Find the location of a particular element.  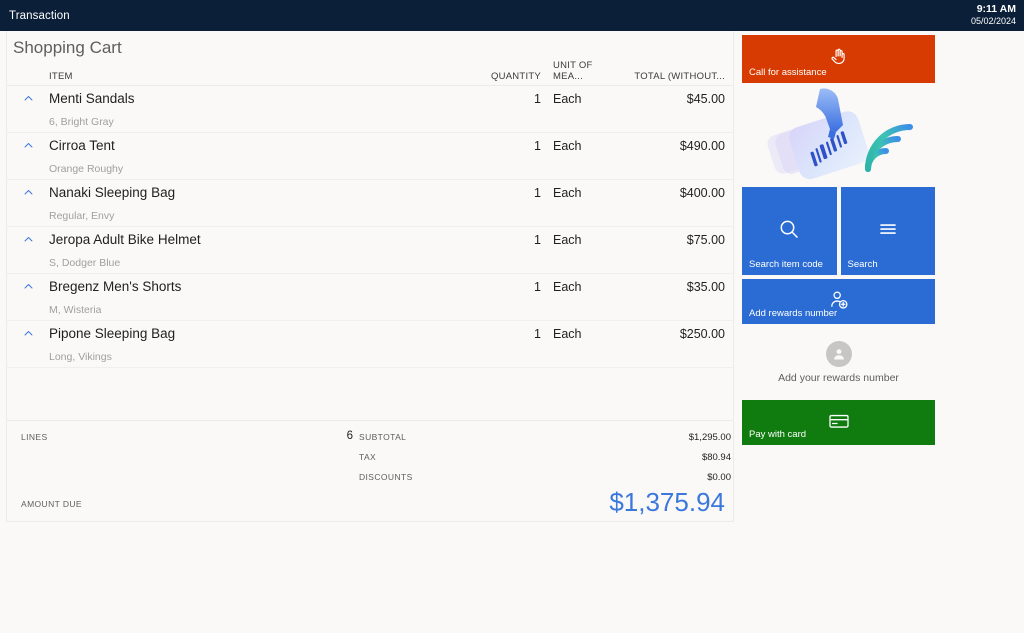

column-header-quantity: QUANTITY is located at coordinates (512, 76).